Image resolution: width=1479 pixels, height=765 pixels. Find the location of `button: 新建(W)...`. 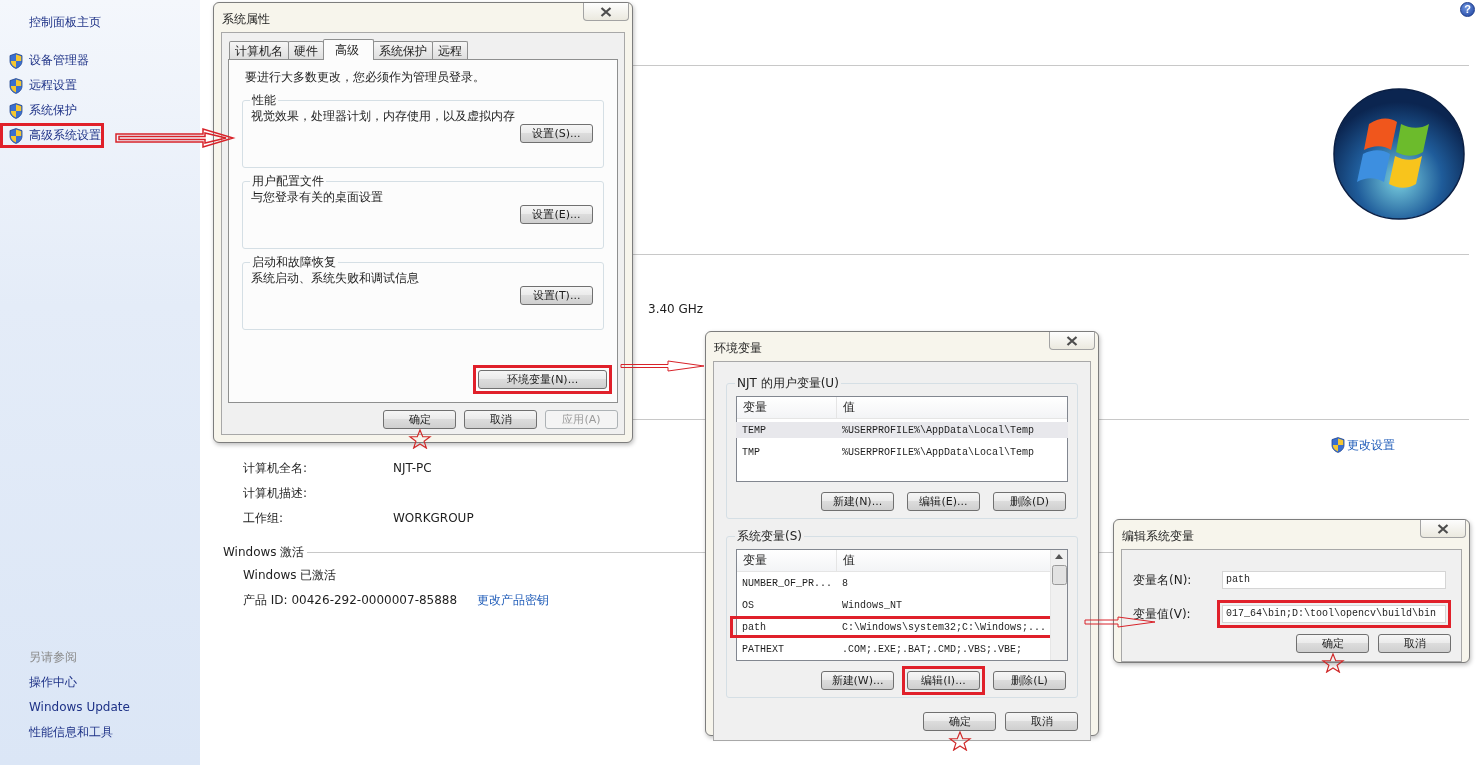

button: 新建(W)... is located at coordinates (857, 680).